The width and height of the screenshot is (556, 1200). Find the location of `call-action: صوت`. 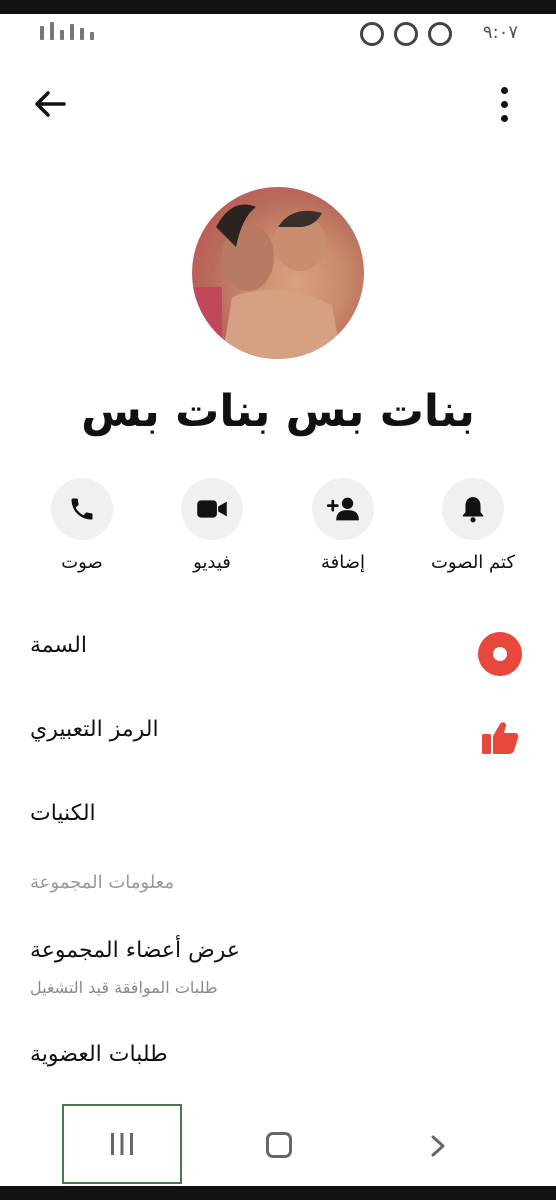

call-action: صوت is located at coordinates (82, 525).